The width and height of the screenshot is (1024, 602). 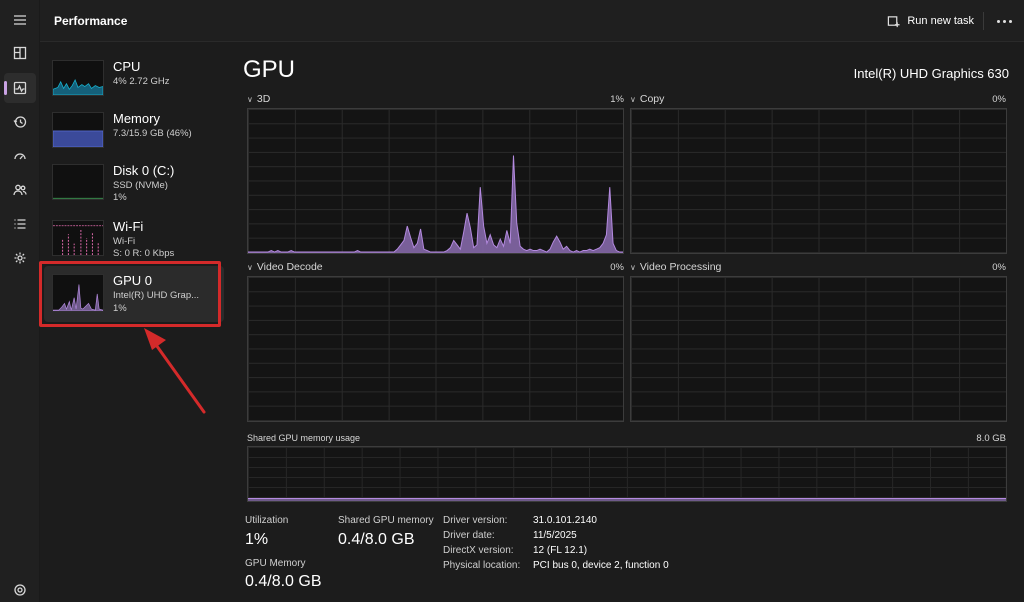 I want to click on app-history-icon, so click(x=20, y=122).